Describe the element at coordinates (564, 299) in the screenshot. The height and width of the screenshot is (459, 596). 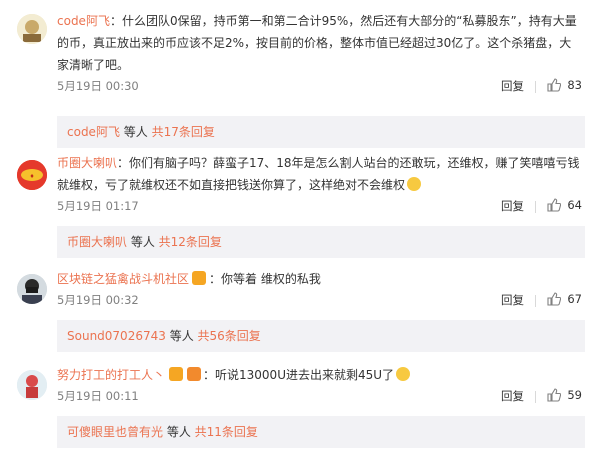
I see `like-button: 67` at that location.